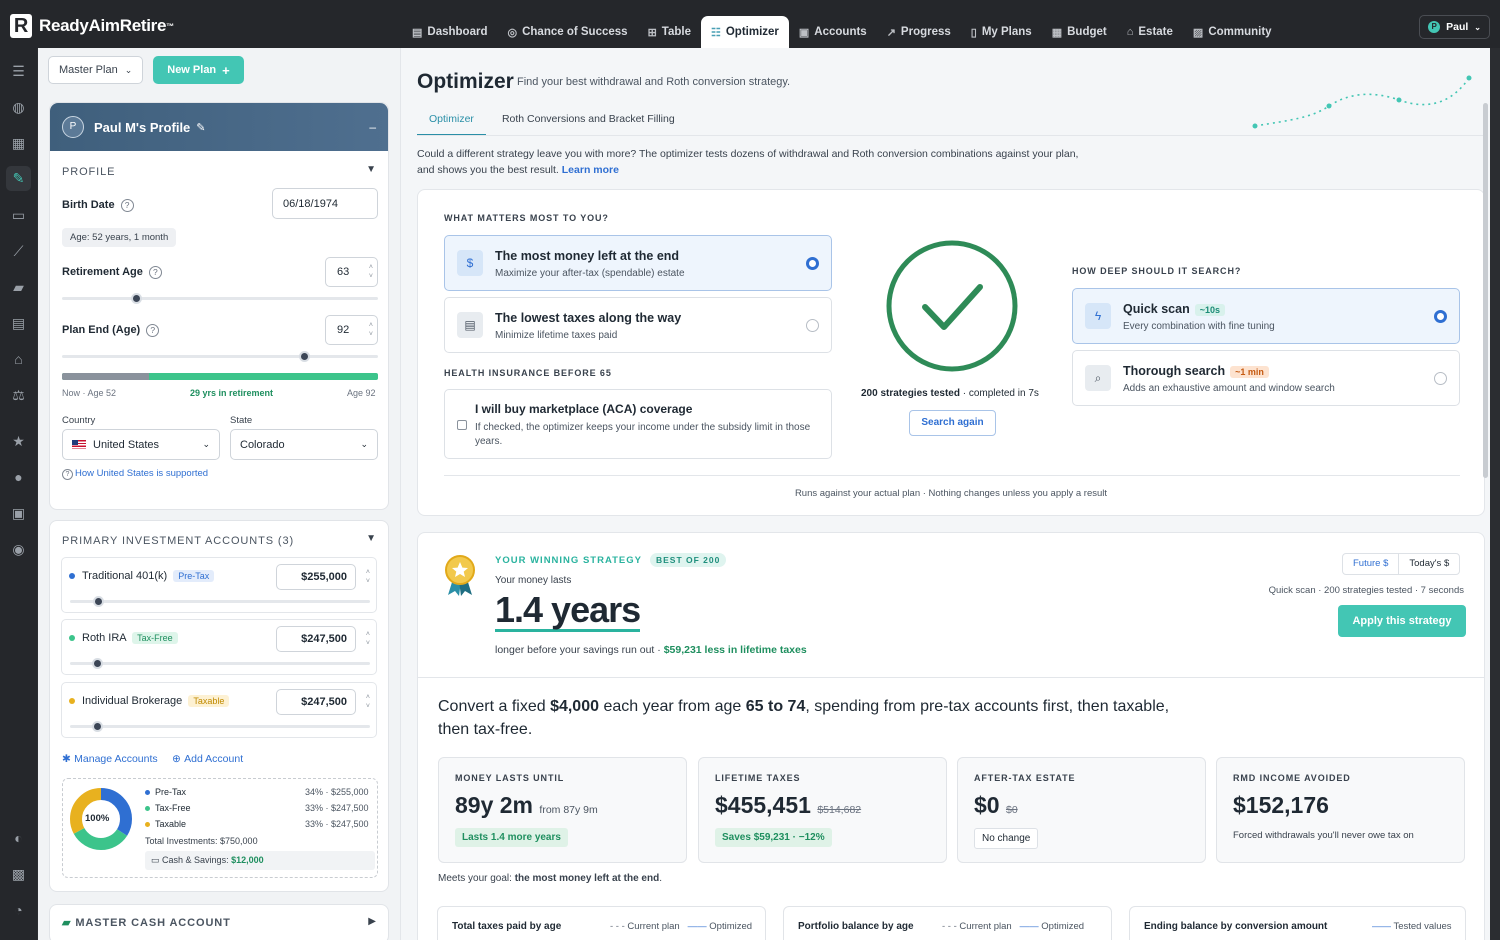  What do you see at coordinates (96, 70) in the screenshot?
I see `plan-select: Master Plan ⌄` at bounding box center [96, 70].